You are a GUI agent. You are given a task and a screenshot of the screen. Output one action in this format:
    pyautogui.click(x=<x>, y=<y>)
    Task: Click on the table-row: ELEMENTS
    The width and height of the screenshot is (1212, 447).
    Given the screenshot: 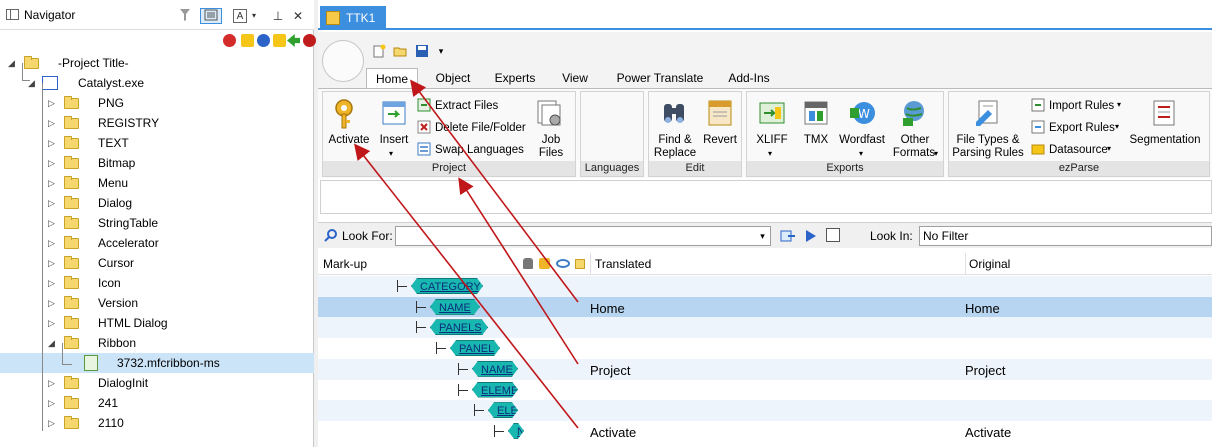 What is the action you would take?
    pyautogui.click(x=765, y=390)
    